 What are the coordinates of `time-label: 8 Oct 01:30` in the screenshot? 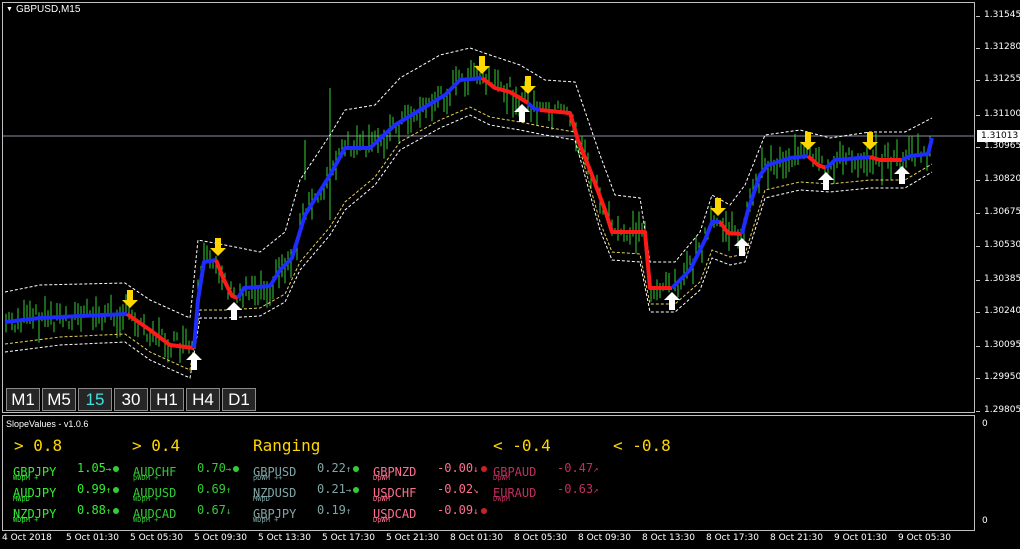 It's located at (476, 538).